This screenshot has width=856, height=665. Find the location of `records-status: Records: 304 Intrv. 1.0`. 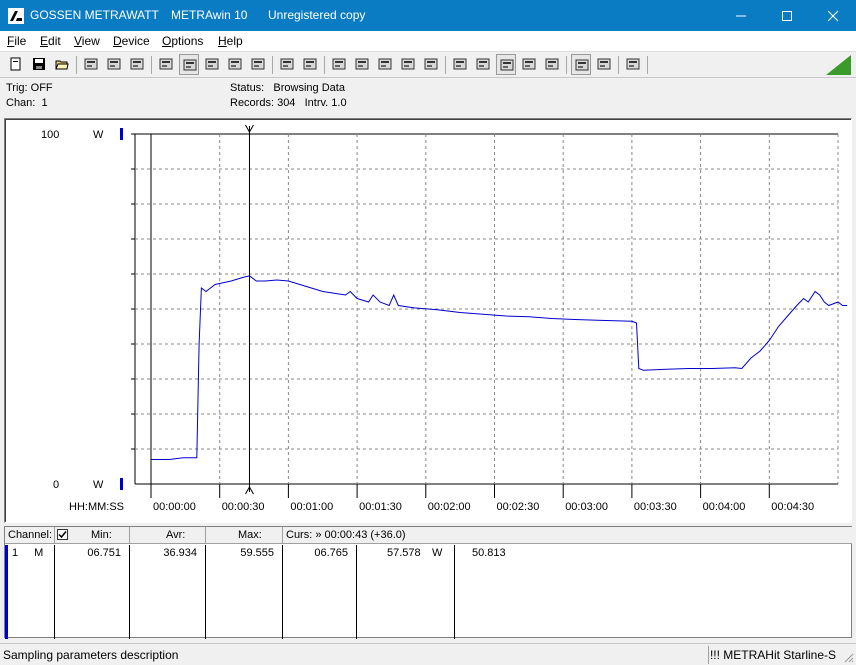

records-status: Records: 304 Intrv. 1.0 is located at coordinates (288, 103).